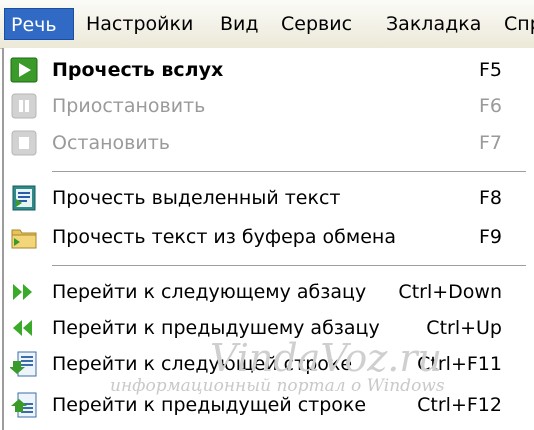 Image resolution: width=534 pixels, height=430 pixels. What do you see at coordinates (24, 328) in the screenshot?
I see `previous-paragraph-icon` at bounding box center [24, 328].